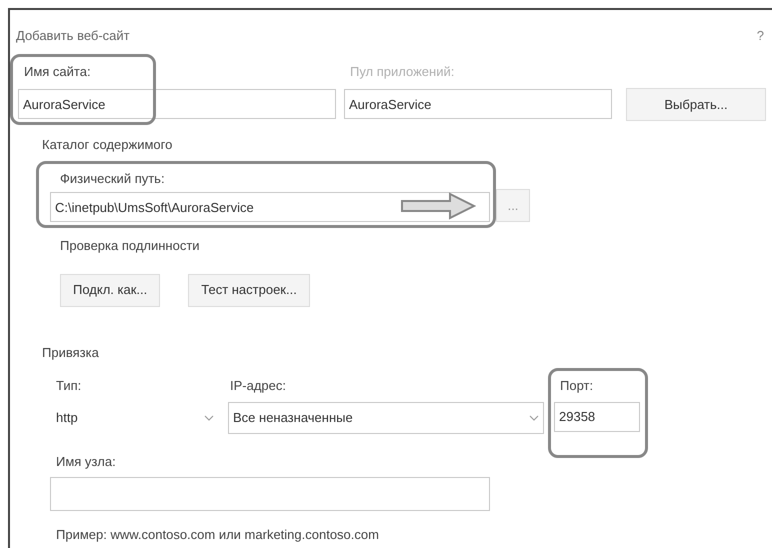 The width and height of the screenshot is (772, 548). Describe the element at coordinates (129, 246) in the screenshot. I see `section-title: Проверка подлинности` at that location.